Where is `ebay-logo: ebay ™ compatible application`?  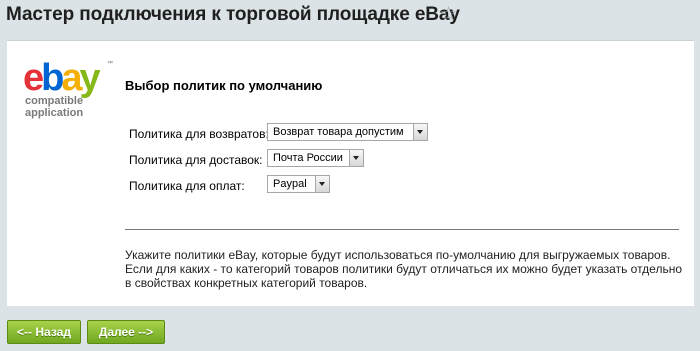
ebay-logo: ebay ™ compatible application is located at coordinates (68, 89).